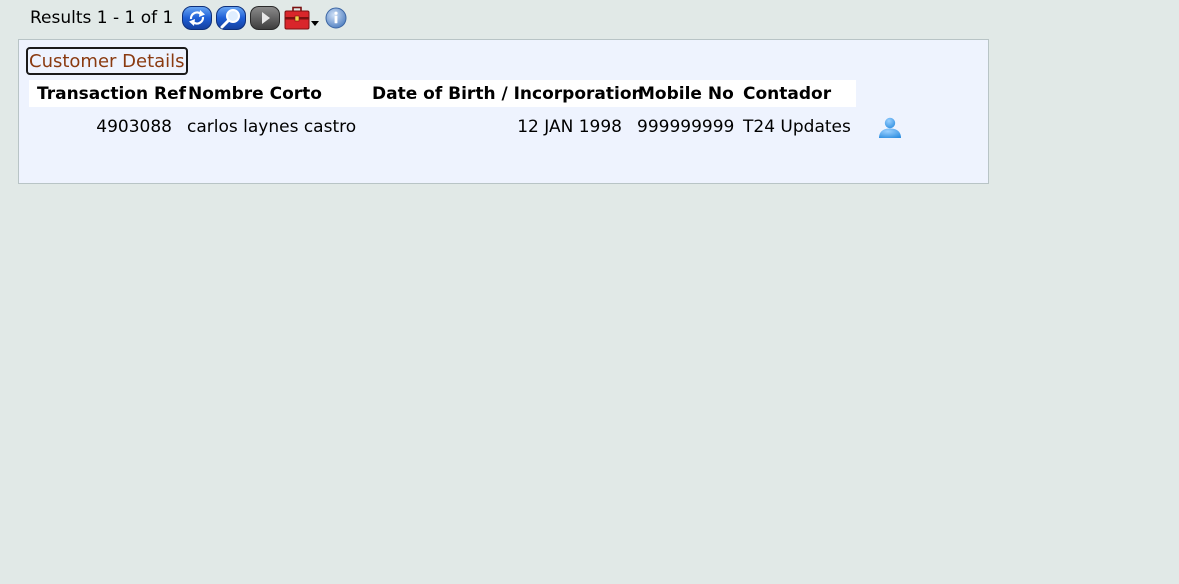 Image resolution: width=1179 pixels, height=584 pixels. What do you see at coordinates (102, 18) in the screenshot?
I see `results-count: Results 1 - 1 of 1` at bounding box center [102, 18].